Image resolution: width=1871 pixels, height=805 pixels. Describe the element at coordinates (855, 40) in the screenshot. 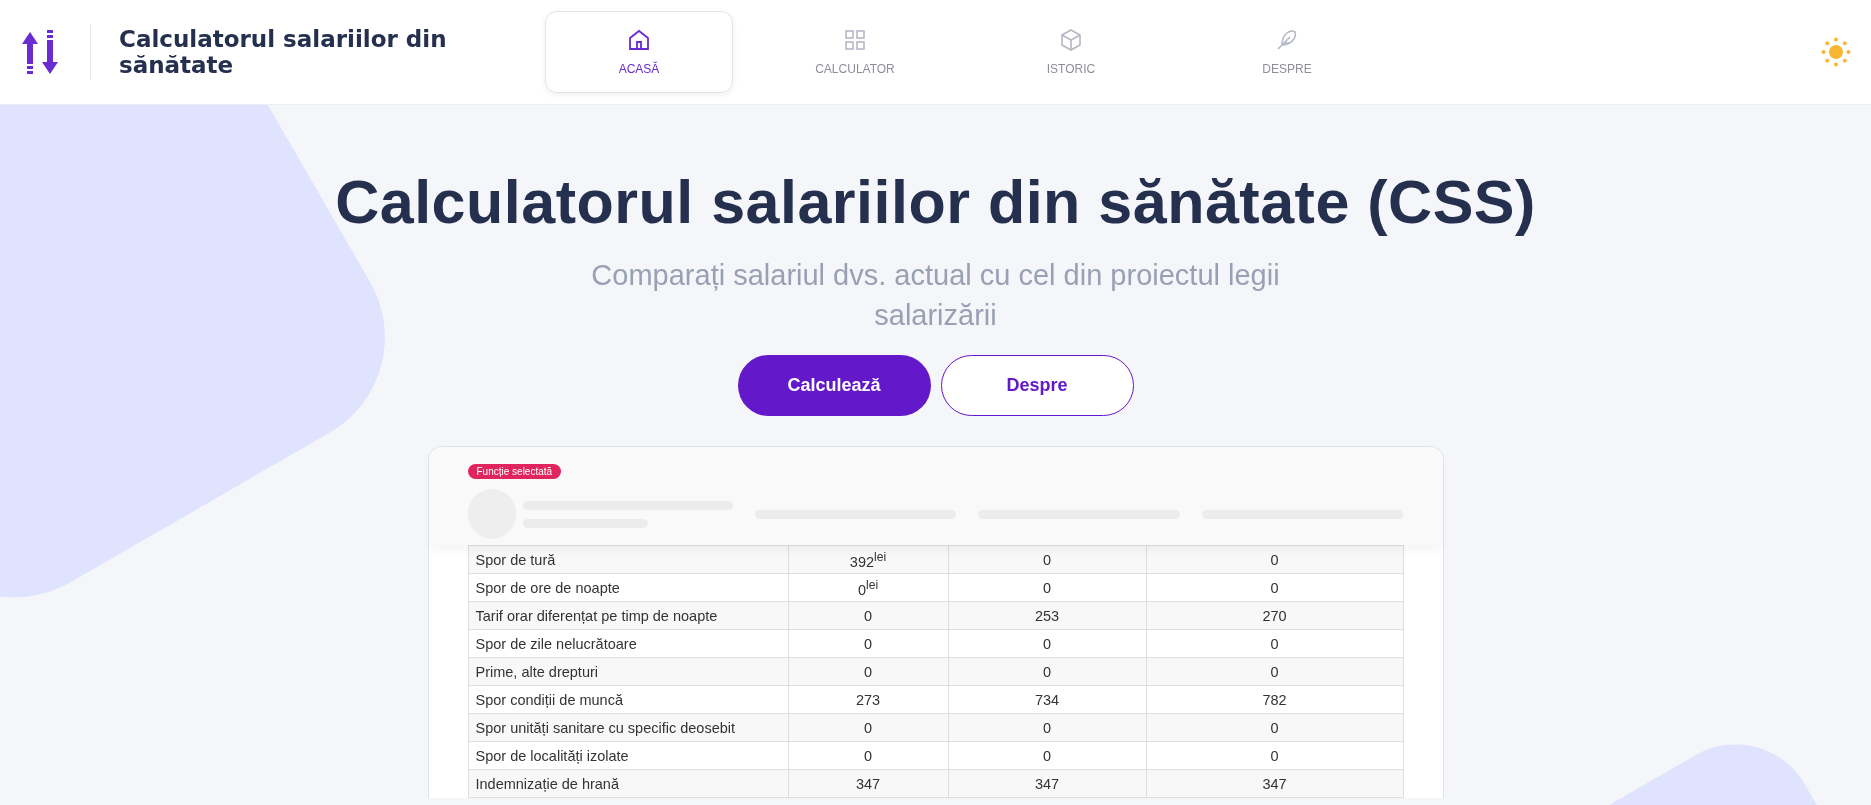

I see `grid-icon` at that location.